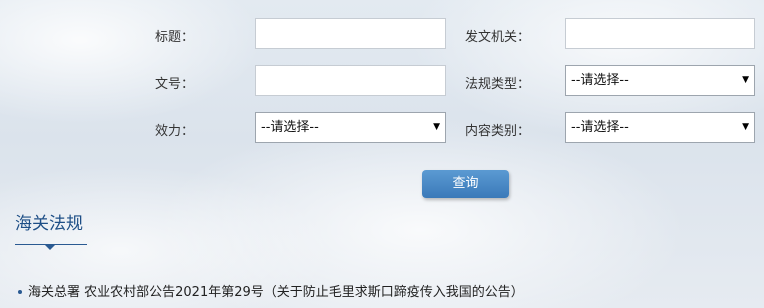 The image size is (764, 308). I want to click on issuer-input, so click(660, 33).